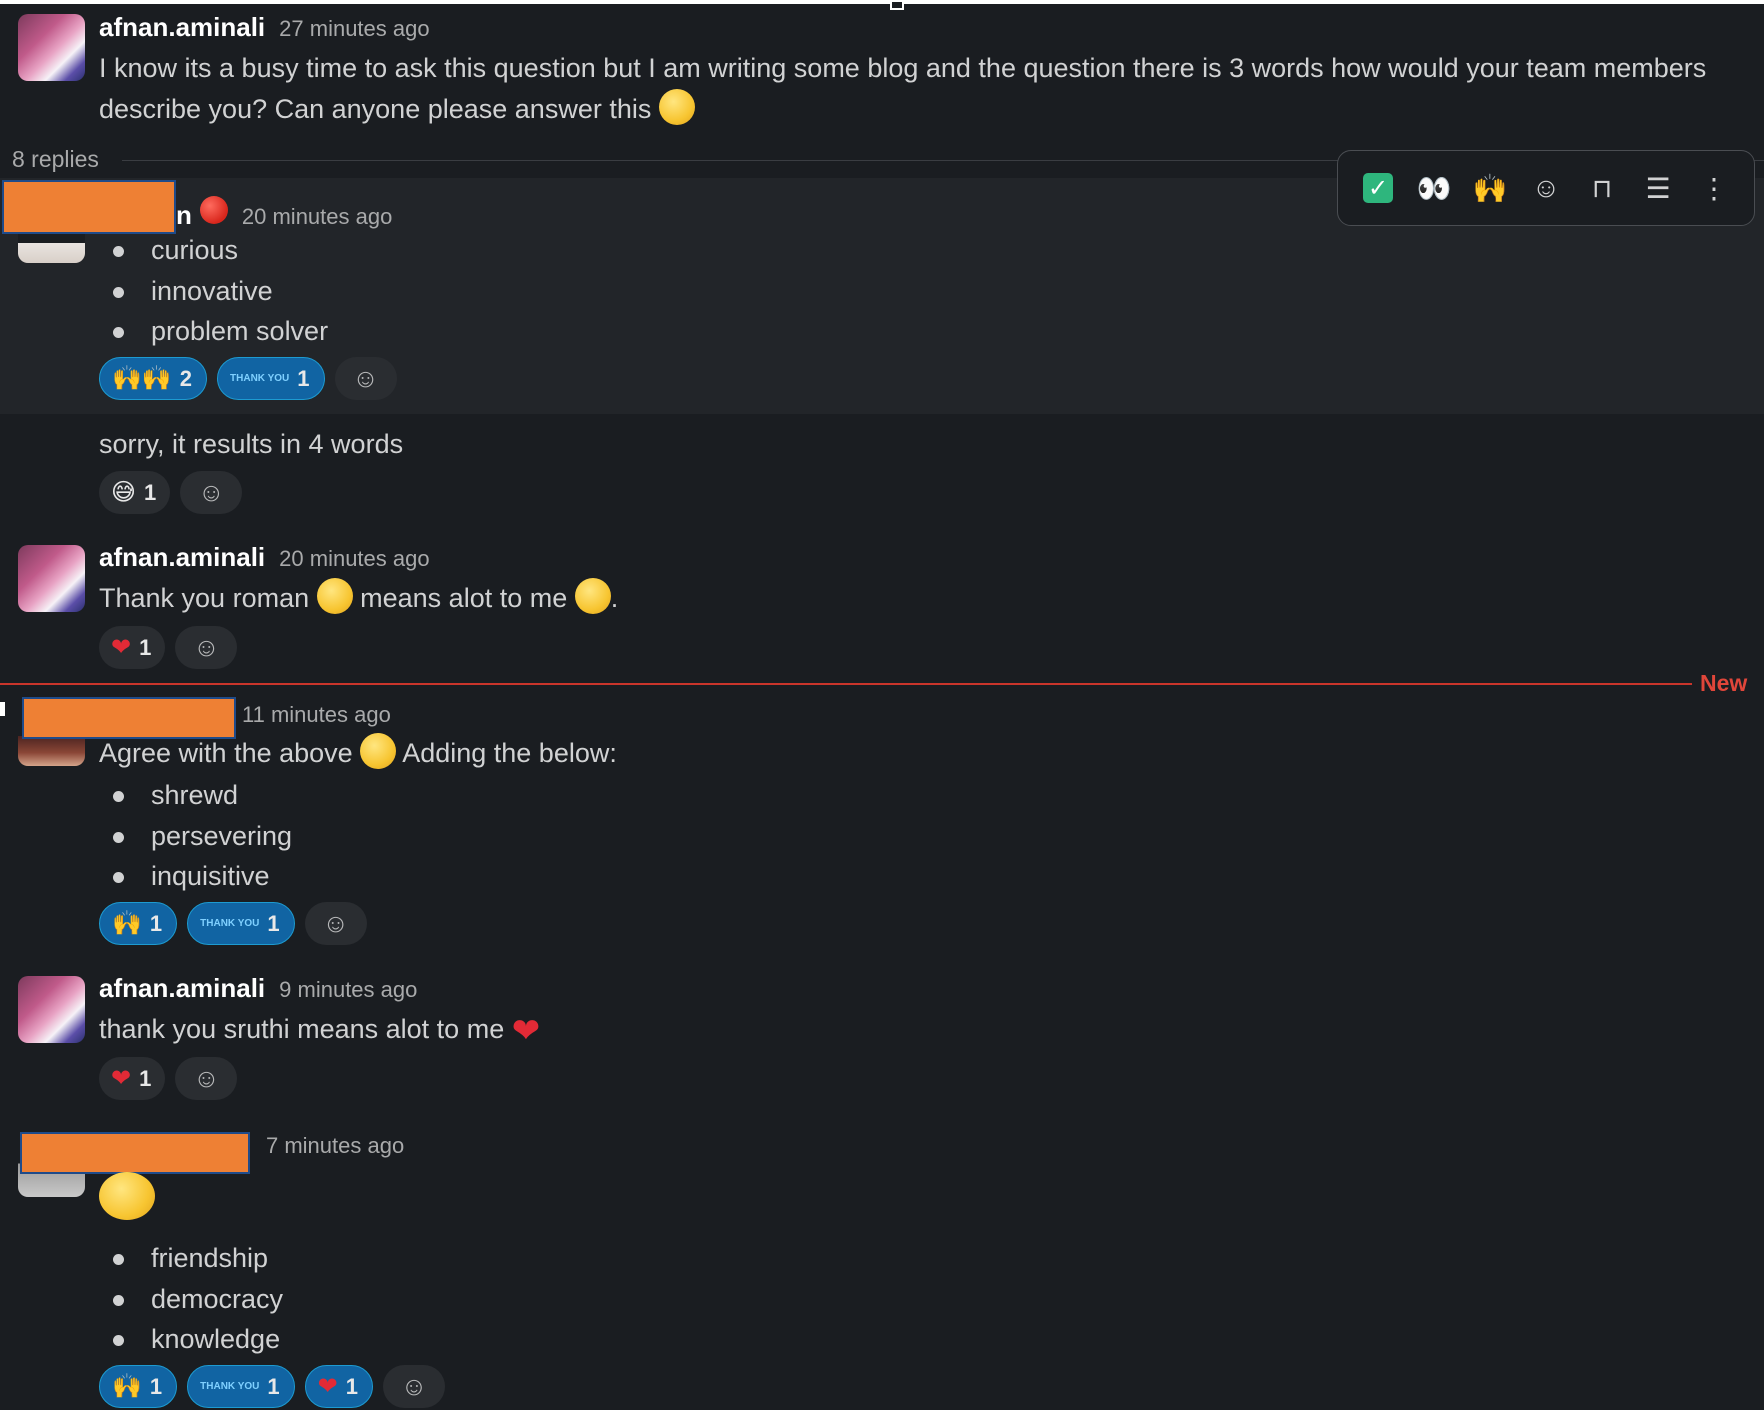  I want to click on timestamp: 27 minutes ago, so click(354, 29).